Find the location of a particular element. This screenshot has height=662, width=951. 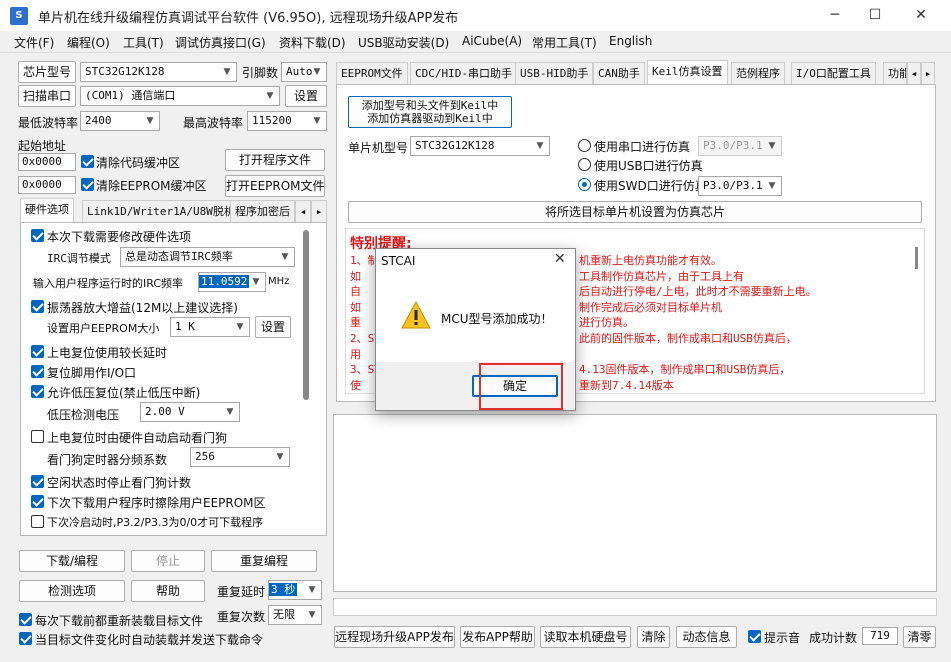

menu-debug: 调试仿真接口(G) is located at coordinates (220, 42).